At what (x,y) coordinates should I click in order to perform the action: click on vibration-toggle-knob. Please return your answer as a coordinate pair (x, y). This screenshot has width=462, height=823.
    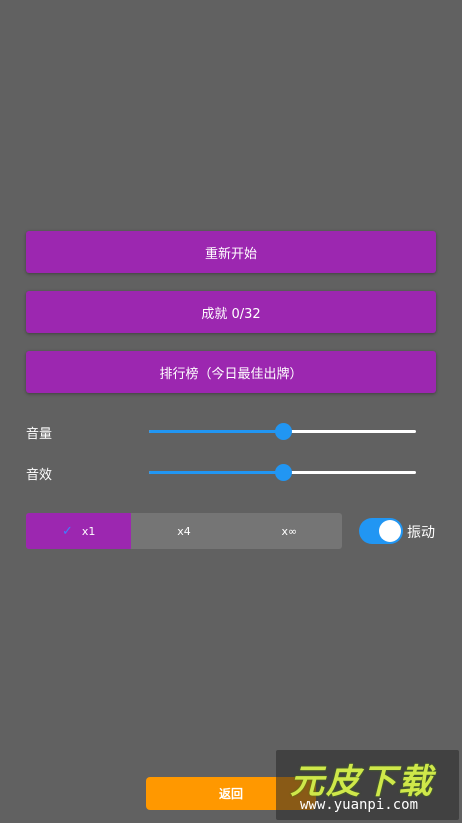
    Looking at the image, I should click on (390, 531).